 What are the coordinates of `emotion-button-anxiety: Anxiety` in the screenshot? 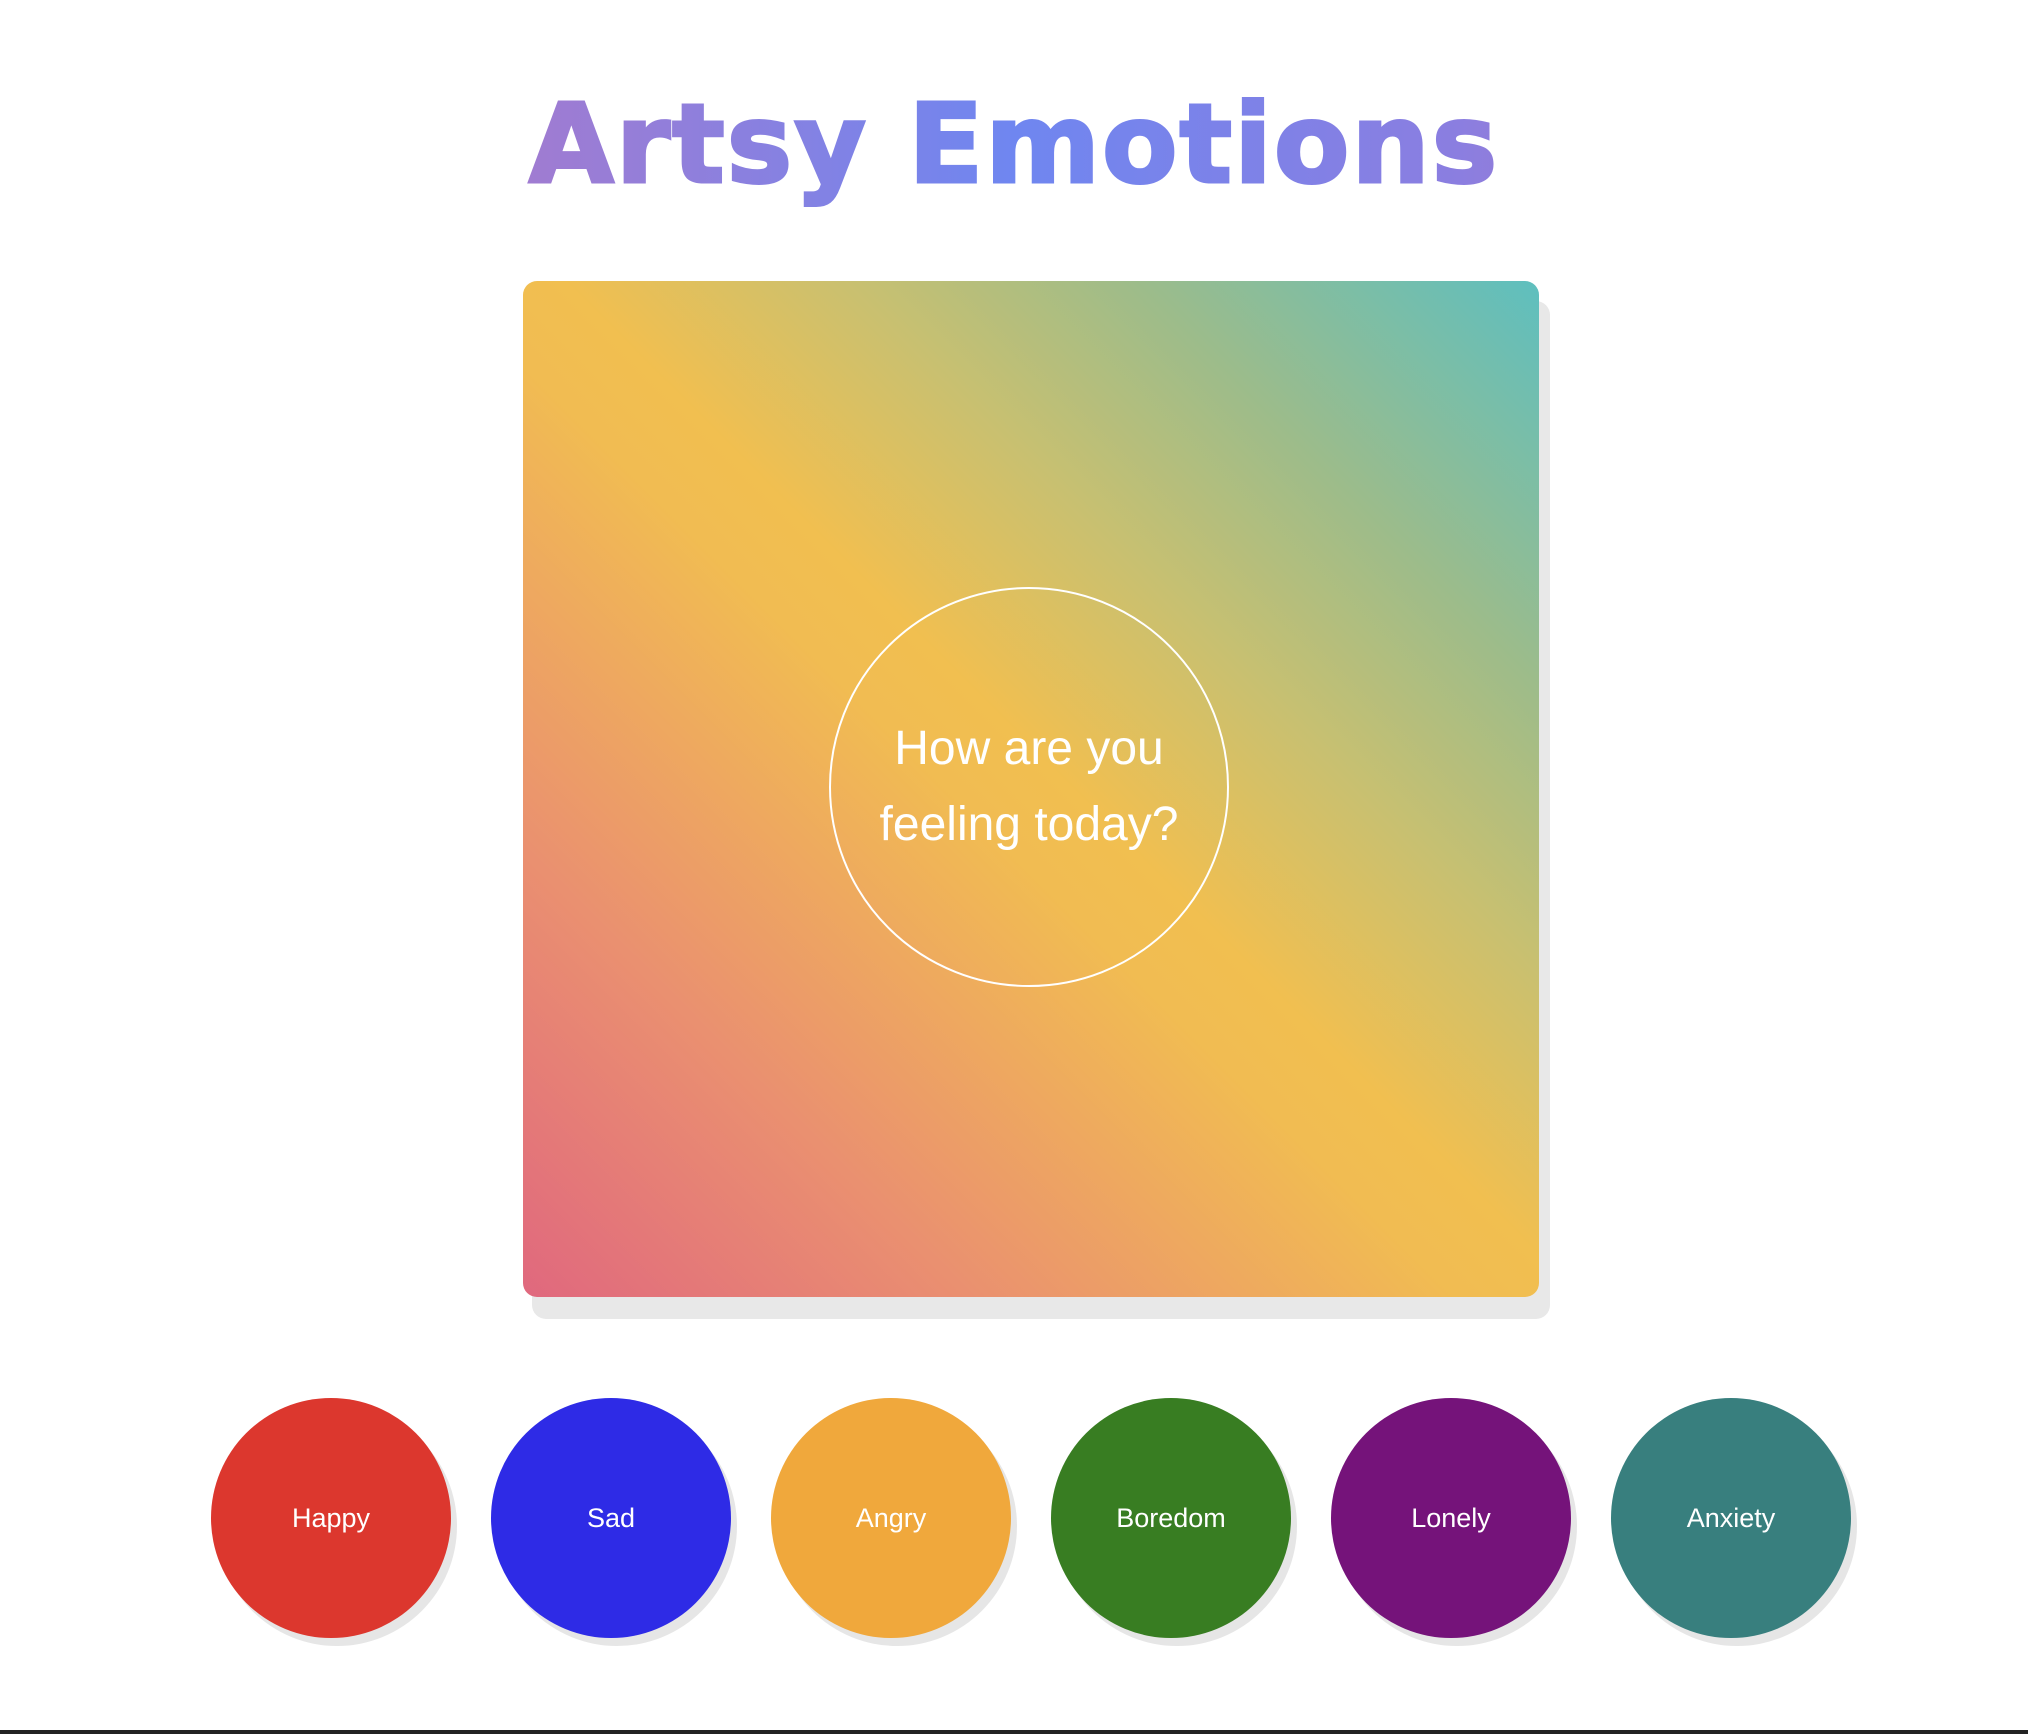 It's located at (1731, 1518).